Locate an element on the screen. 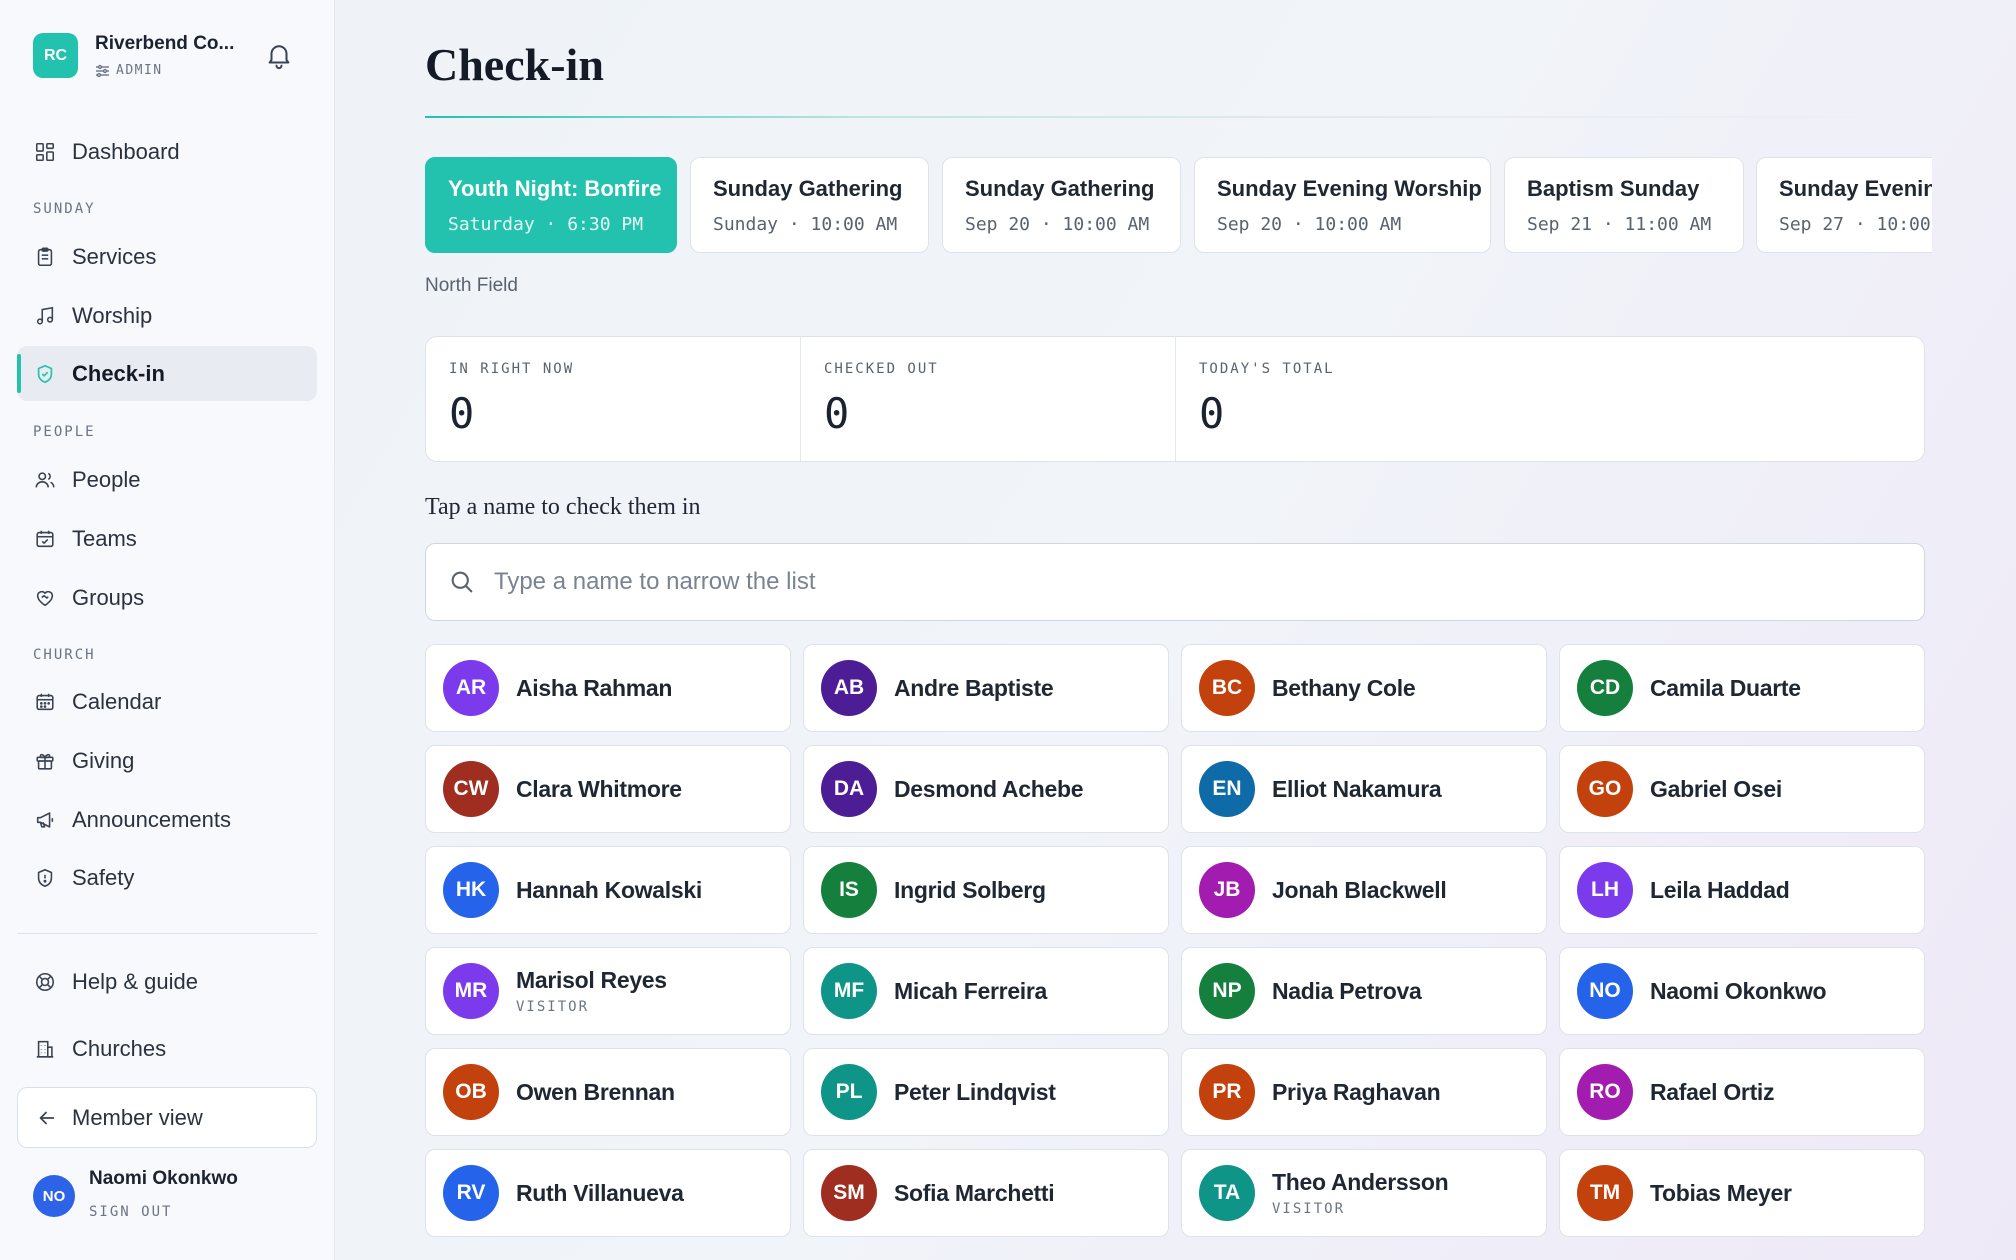 This screenshot has height=1260, width=2016. person-avatar: NP is located at coordinates (1227, 991).